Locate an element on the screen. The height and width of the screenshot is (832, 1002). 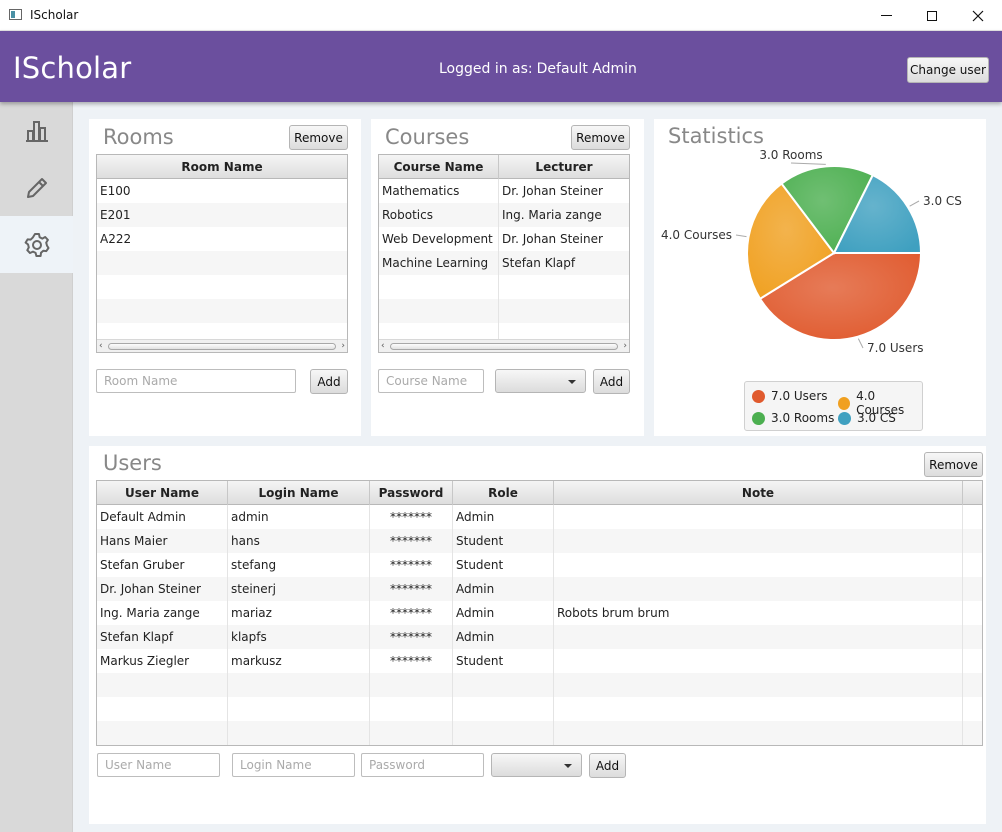
courses-add-button: Add is located at coordinates (611, 381).